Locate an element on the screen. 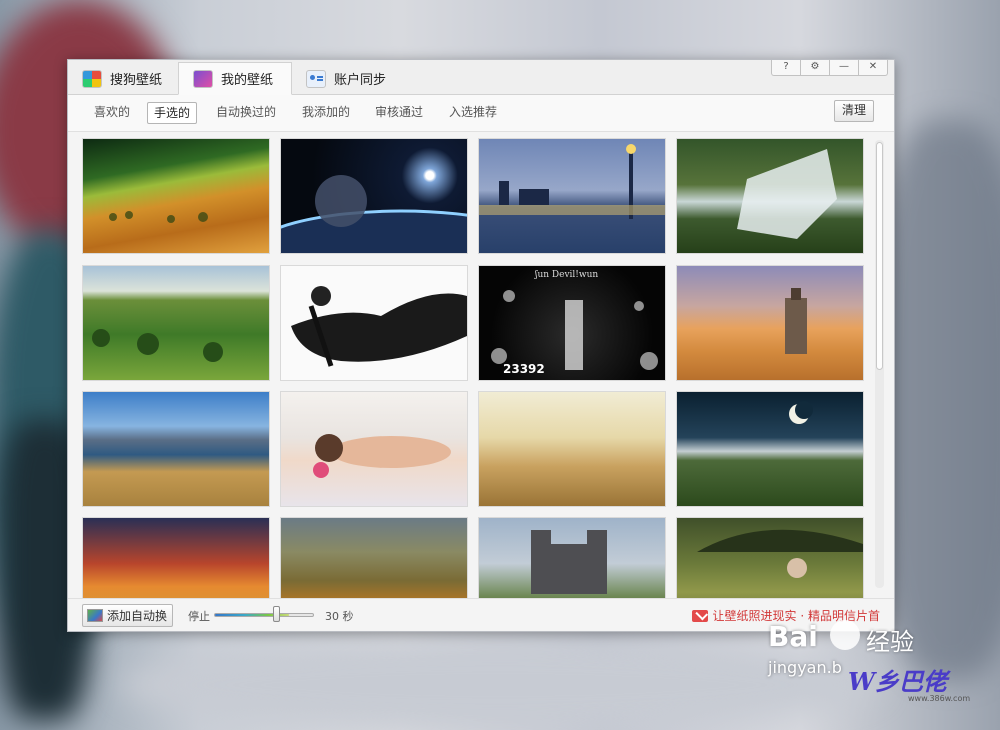  planet-shape is located at coordinates (374, 214).